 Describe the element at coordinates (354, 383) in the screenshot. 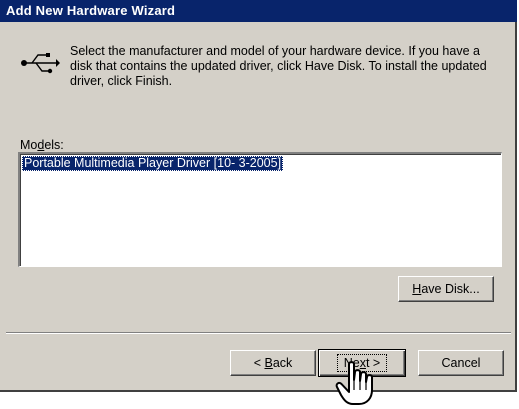

I see `hand-pointer-icon` at that location.